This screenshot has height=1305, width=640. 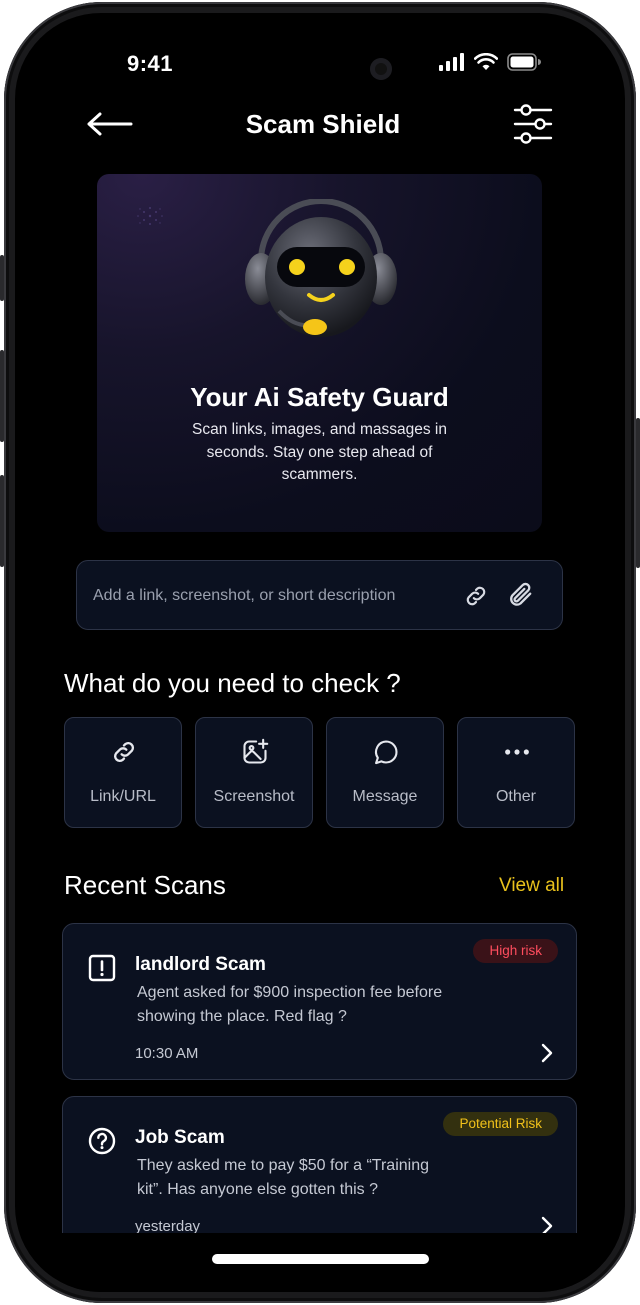 I want to click on check-option-link: Link/URL, so click(x=123, y=772).